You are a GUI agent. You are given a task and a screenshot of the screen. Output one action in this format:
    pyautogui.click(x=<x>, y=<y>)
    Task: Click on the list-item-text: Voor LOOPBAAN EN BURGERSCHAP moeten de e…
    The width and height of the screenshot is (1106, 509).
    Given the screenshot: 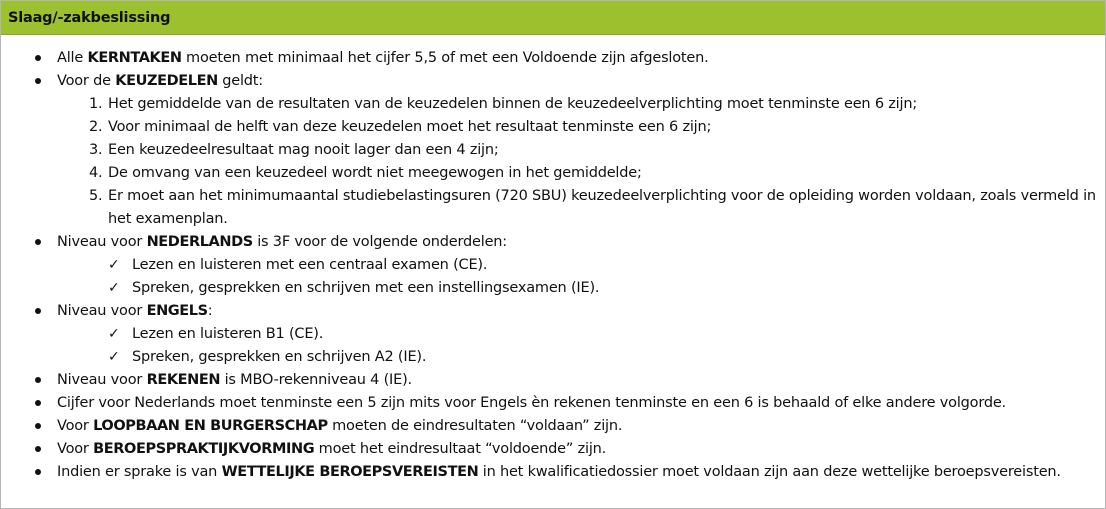 What is the action you would take?
    pyautogui.click(x=340, y=426)
    